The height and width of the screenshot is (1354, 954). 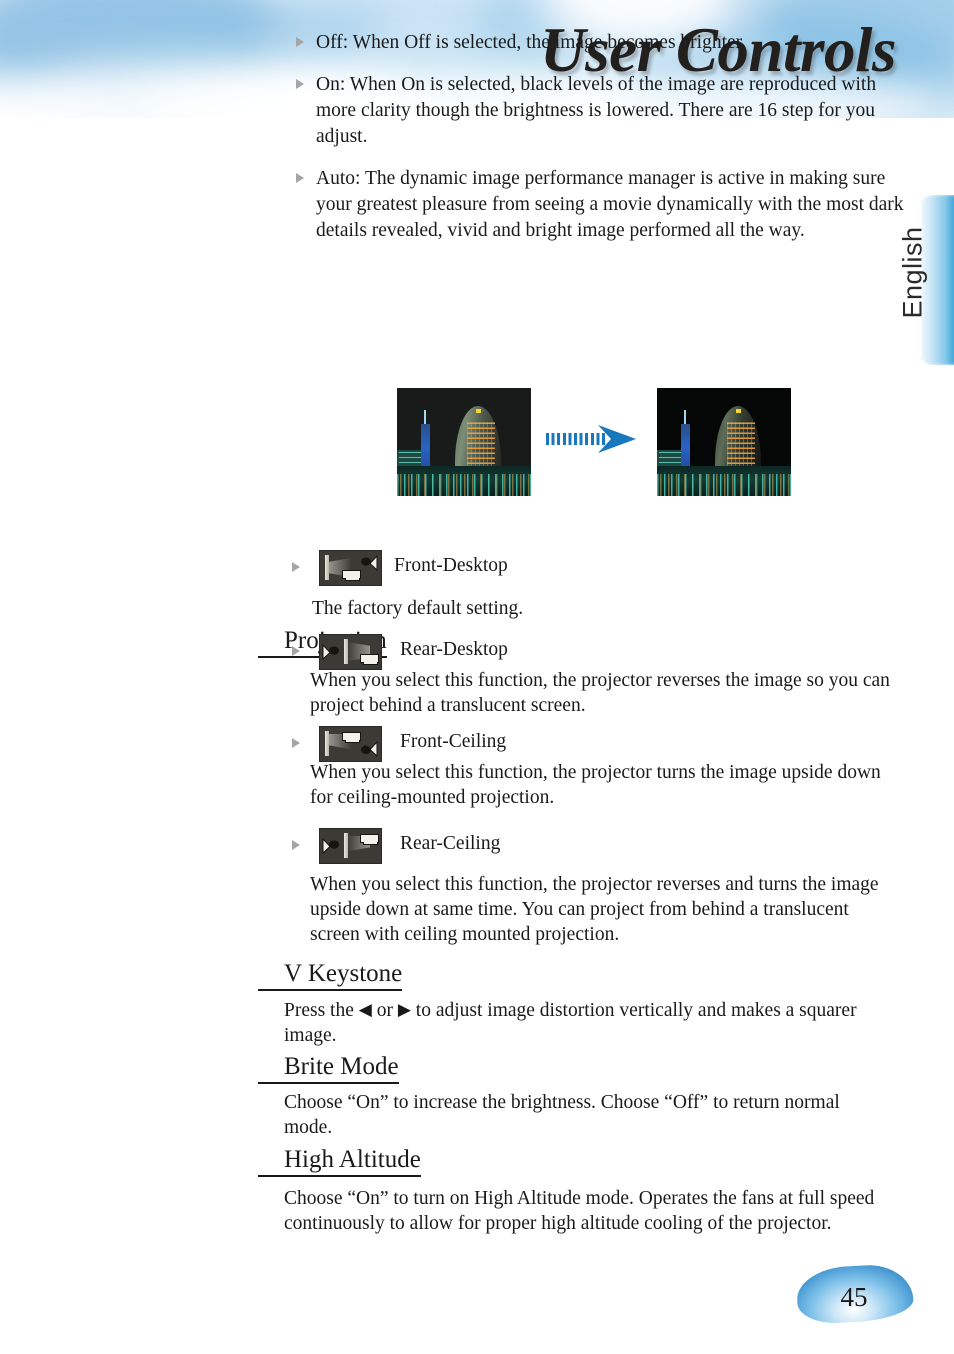 I want to click on front-ceiling-projection-icon, so click(x=350, y=744).